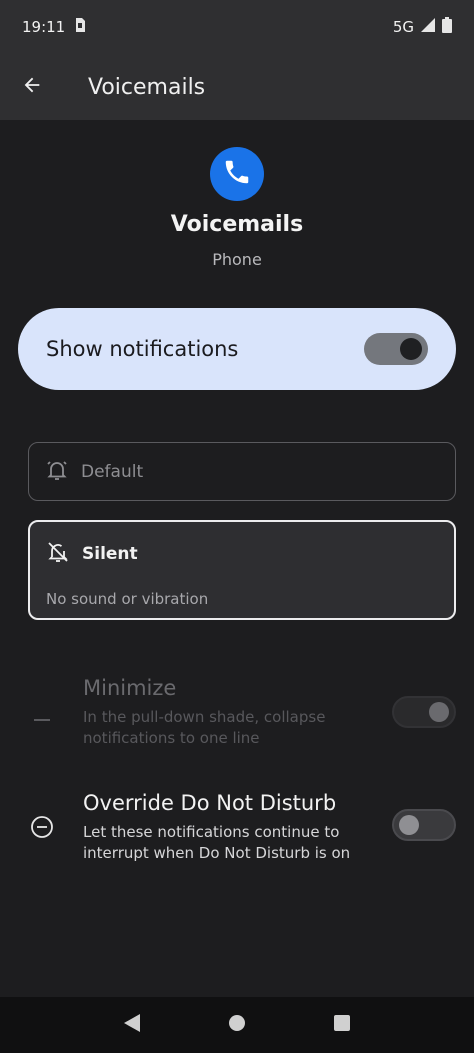 Image resolution: width=474 pixels, height=1053 pixels. Describe the element at coordinates (237, 224) in the screenshot. I see `channel-name: Voicemails` at that location.